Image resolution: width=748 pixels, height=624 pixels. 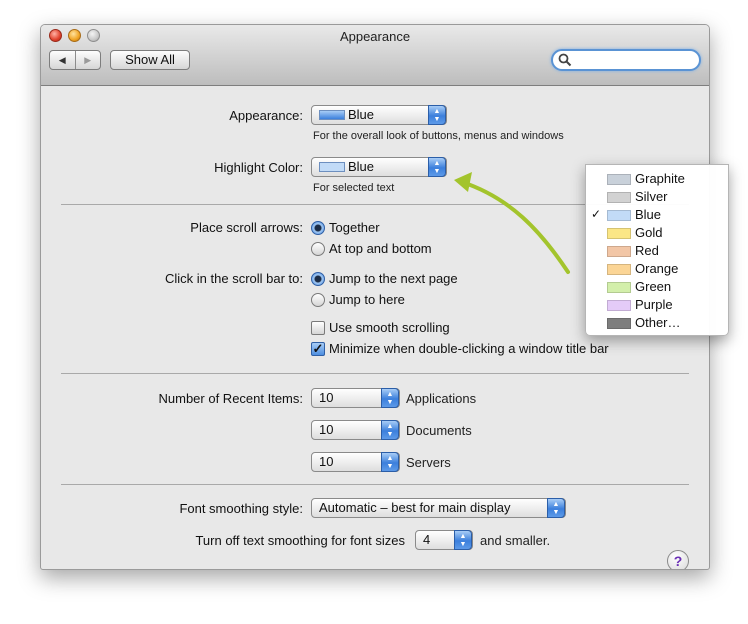 I want to click on applications-label: Applications, so click(x=441, y=398).